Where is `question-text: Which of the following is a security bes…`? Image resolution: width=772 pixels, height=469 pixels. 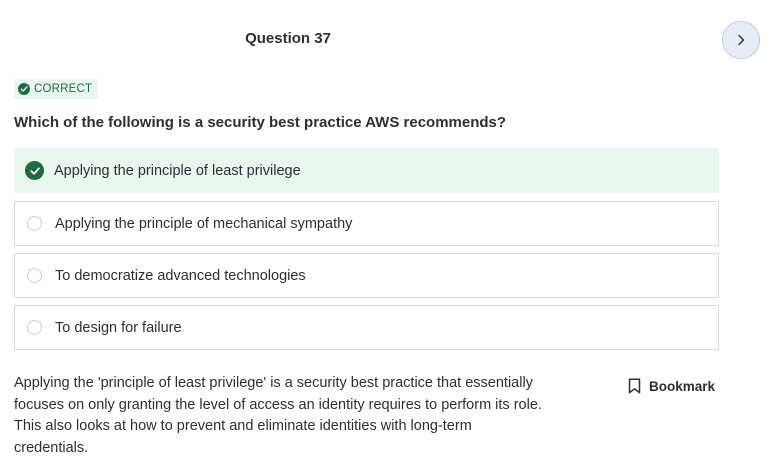 question-text: Which of the following is a security bes… is located at coordinates (260, 122).